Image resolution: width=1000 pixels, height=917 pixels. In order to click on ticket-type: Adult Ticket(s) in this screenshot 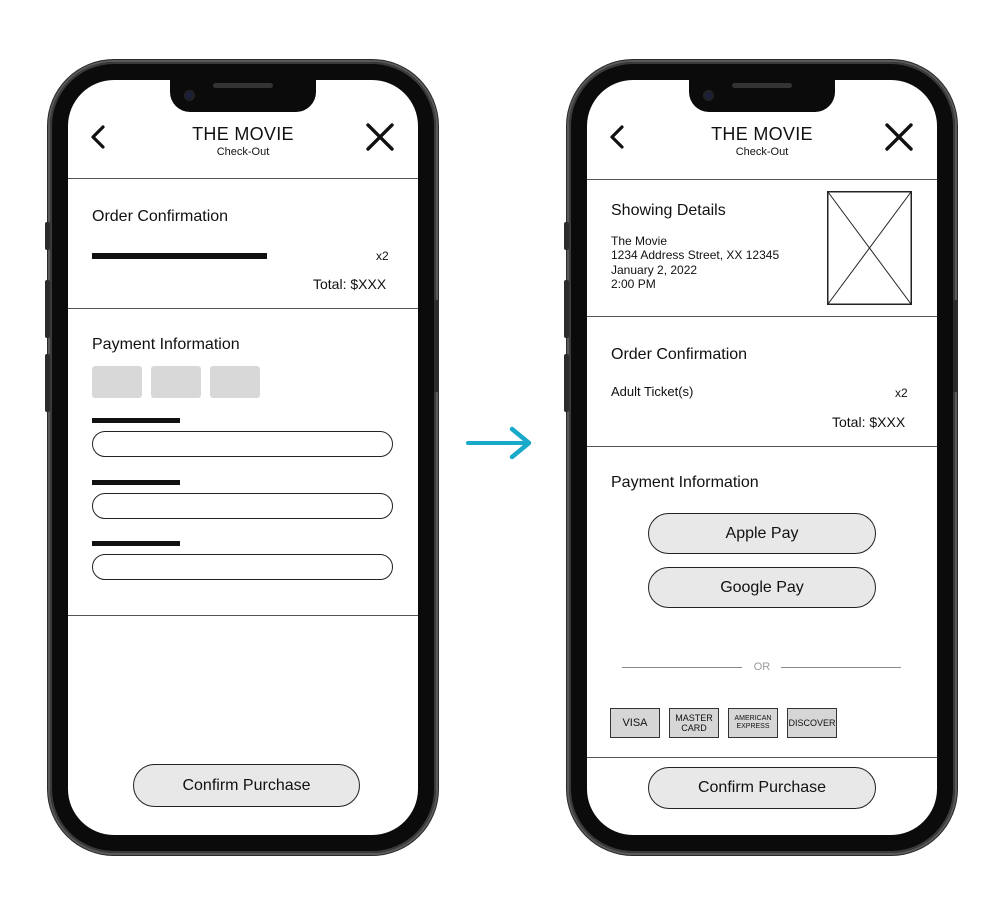, I will do `click(652, 391)`.